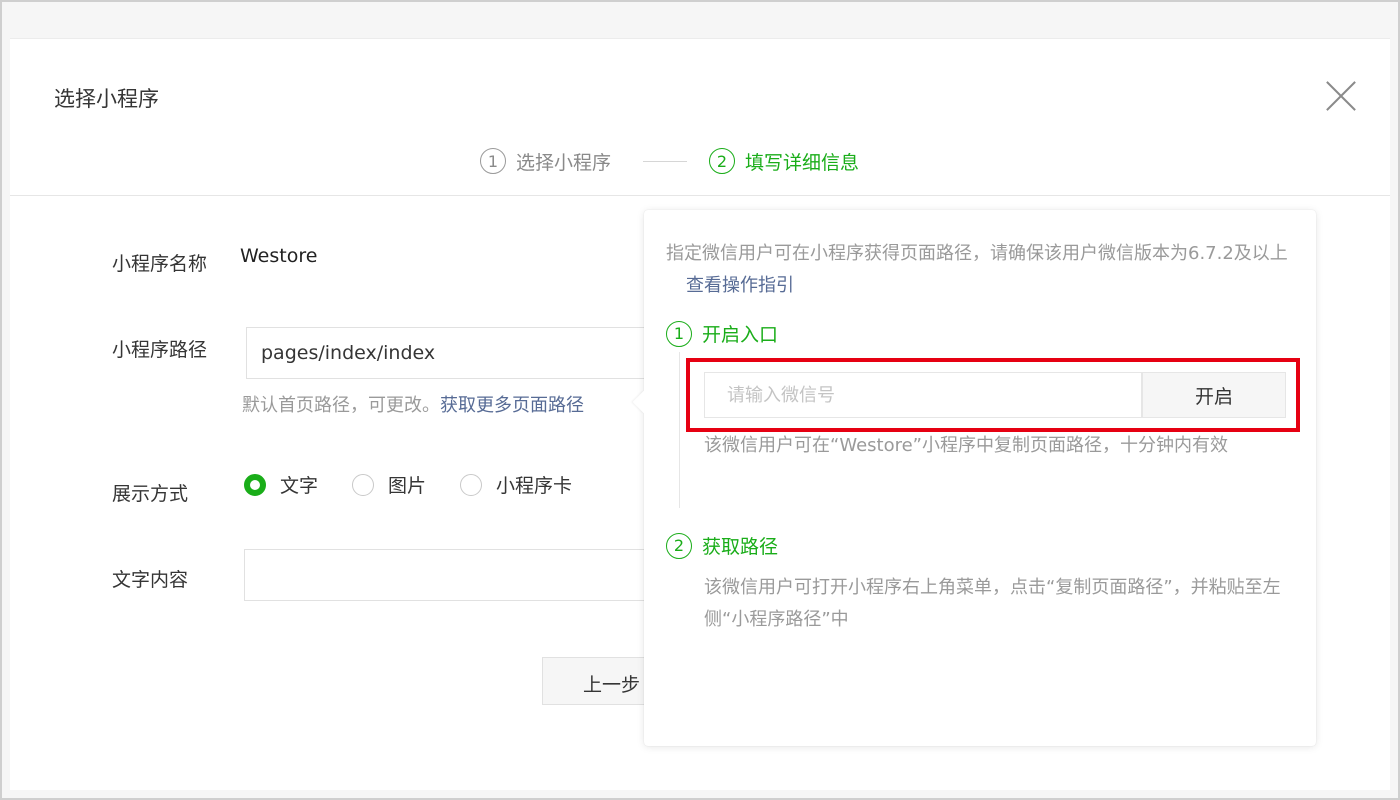 This screenshot has height=800, width=1400. What do you see at coordinates (977, 253) in the screenshot?
I see `popover-description-text: 指定微信用户可在小程序获得页面路径，请确保该用户微信版本为6.7.2及以上` at bounding box center [977, 253].